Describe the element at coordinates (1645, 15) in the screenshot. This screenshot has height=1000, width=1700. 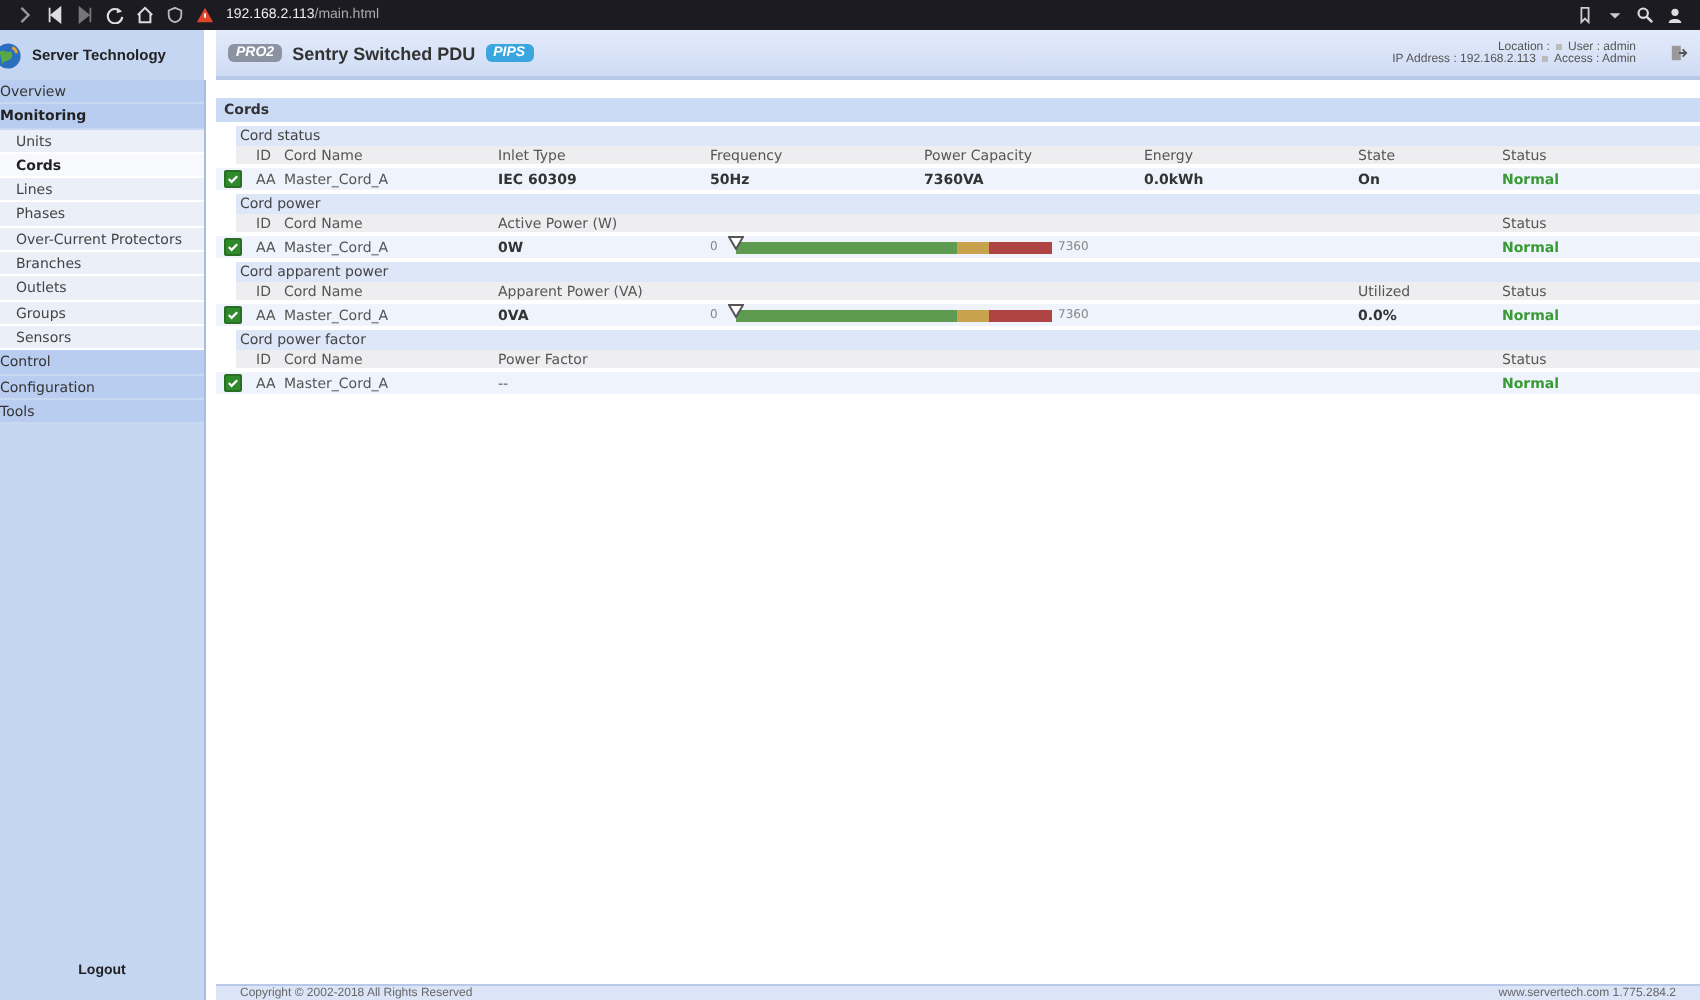
I see `search-icon` at that location.